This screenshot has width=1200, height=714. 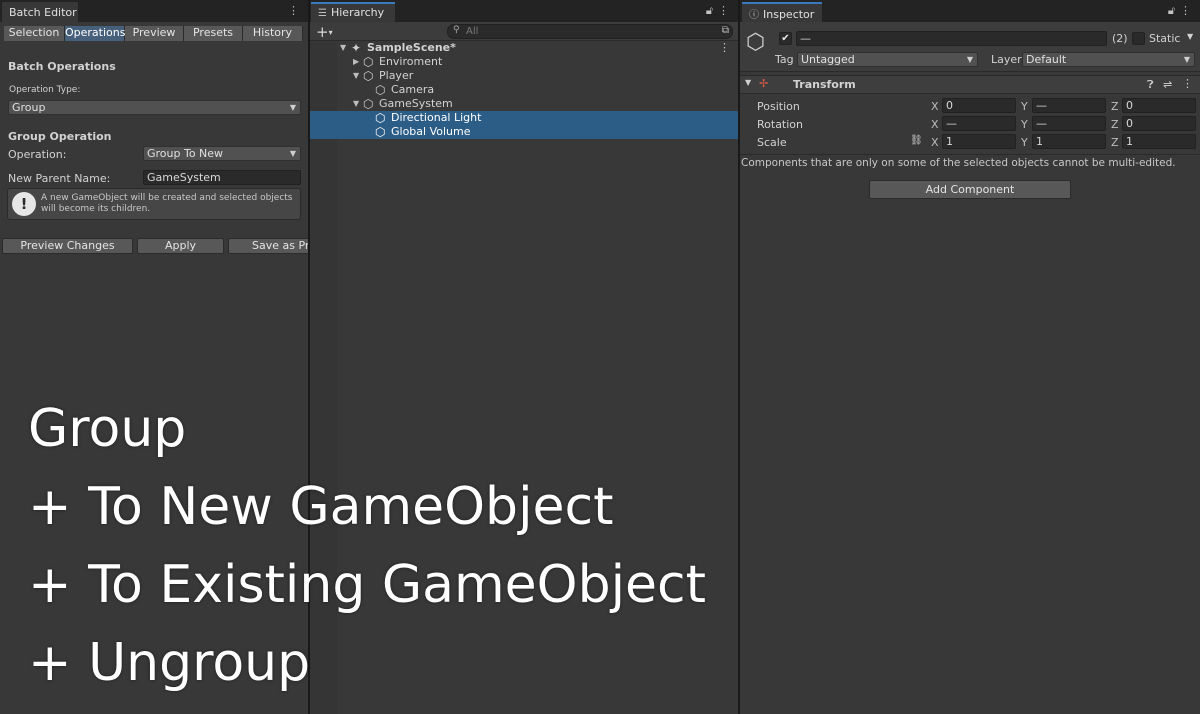 What do you see at coordinates (321, 507) in the screenshot?
I see `caption-line-to-new: + To New GameObject` at bounding box center [321, 507].